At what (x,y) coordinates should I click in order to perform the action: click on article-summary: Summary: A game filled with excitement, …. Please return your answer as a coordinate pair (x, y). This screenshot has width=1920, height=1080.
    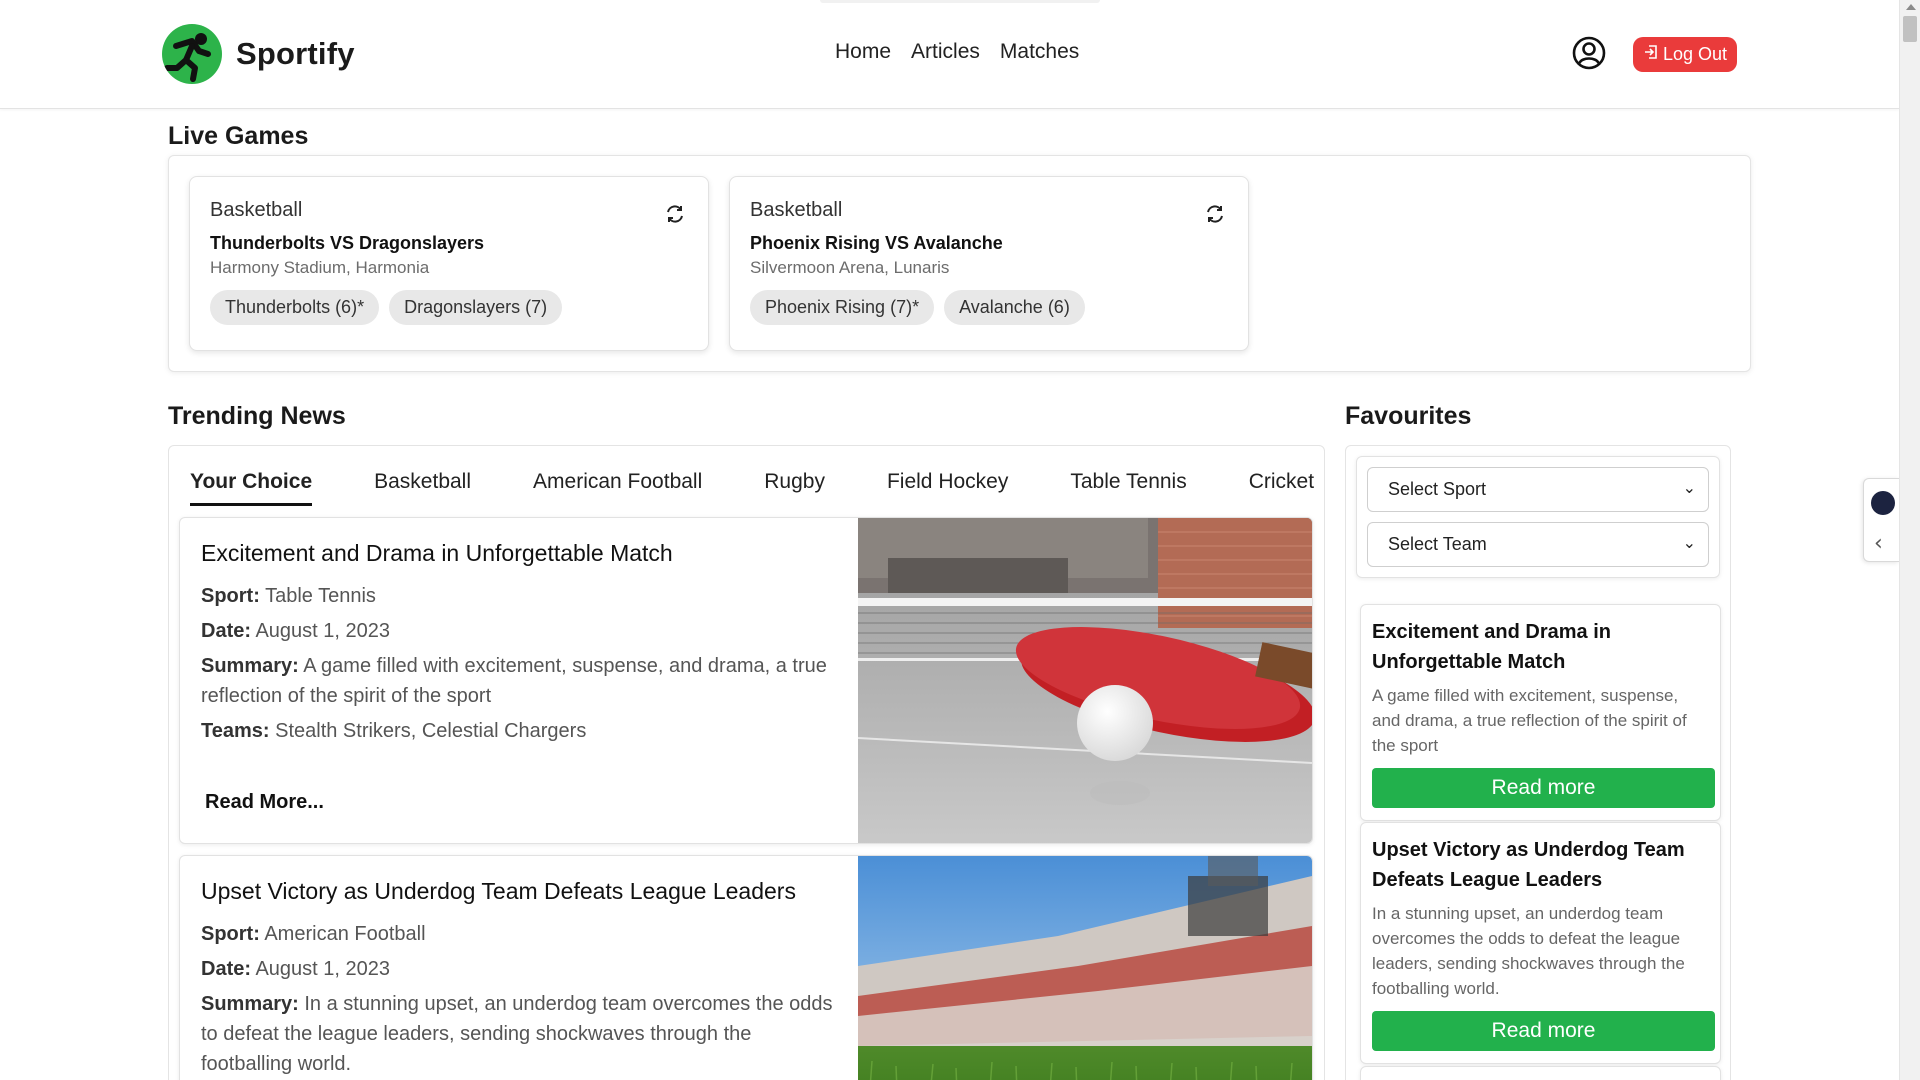
    Looking at the image, I should click on (520, 681).